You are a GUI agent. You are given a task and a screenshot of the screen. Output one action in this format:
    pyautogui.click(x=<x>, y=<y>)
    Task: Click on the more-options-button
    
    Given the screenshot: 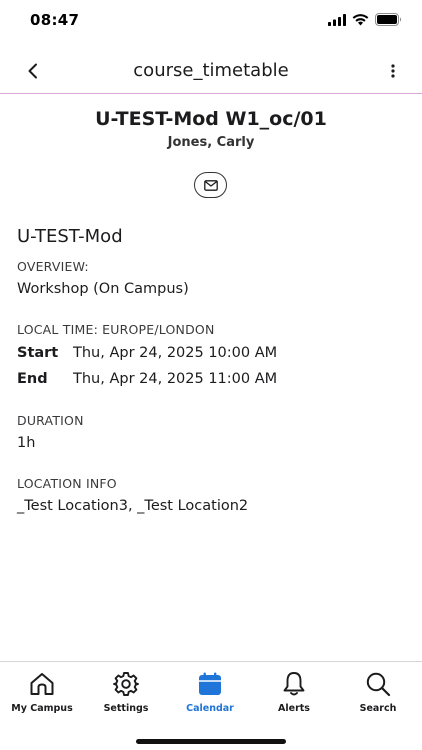 What is the action you would take?
    pyautogui.click(x=393, y=71)
    